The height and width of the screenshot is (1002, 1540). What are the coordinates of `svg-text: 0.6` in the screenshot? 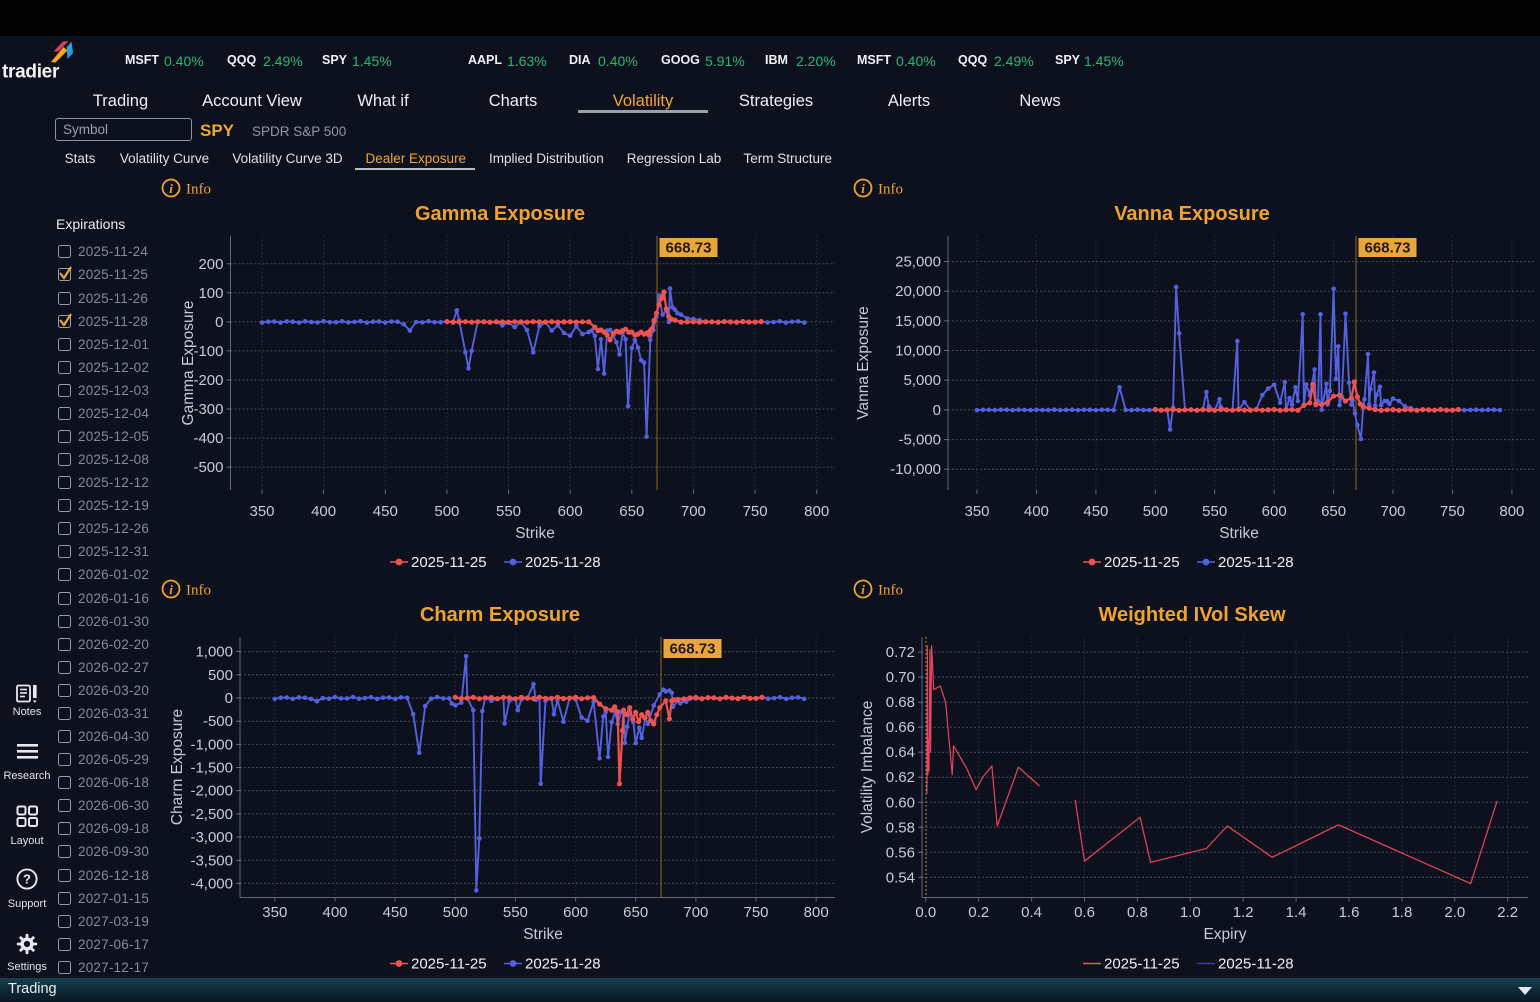 It's located at (1084, 912).